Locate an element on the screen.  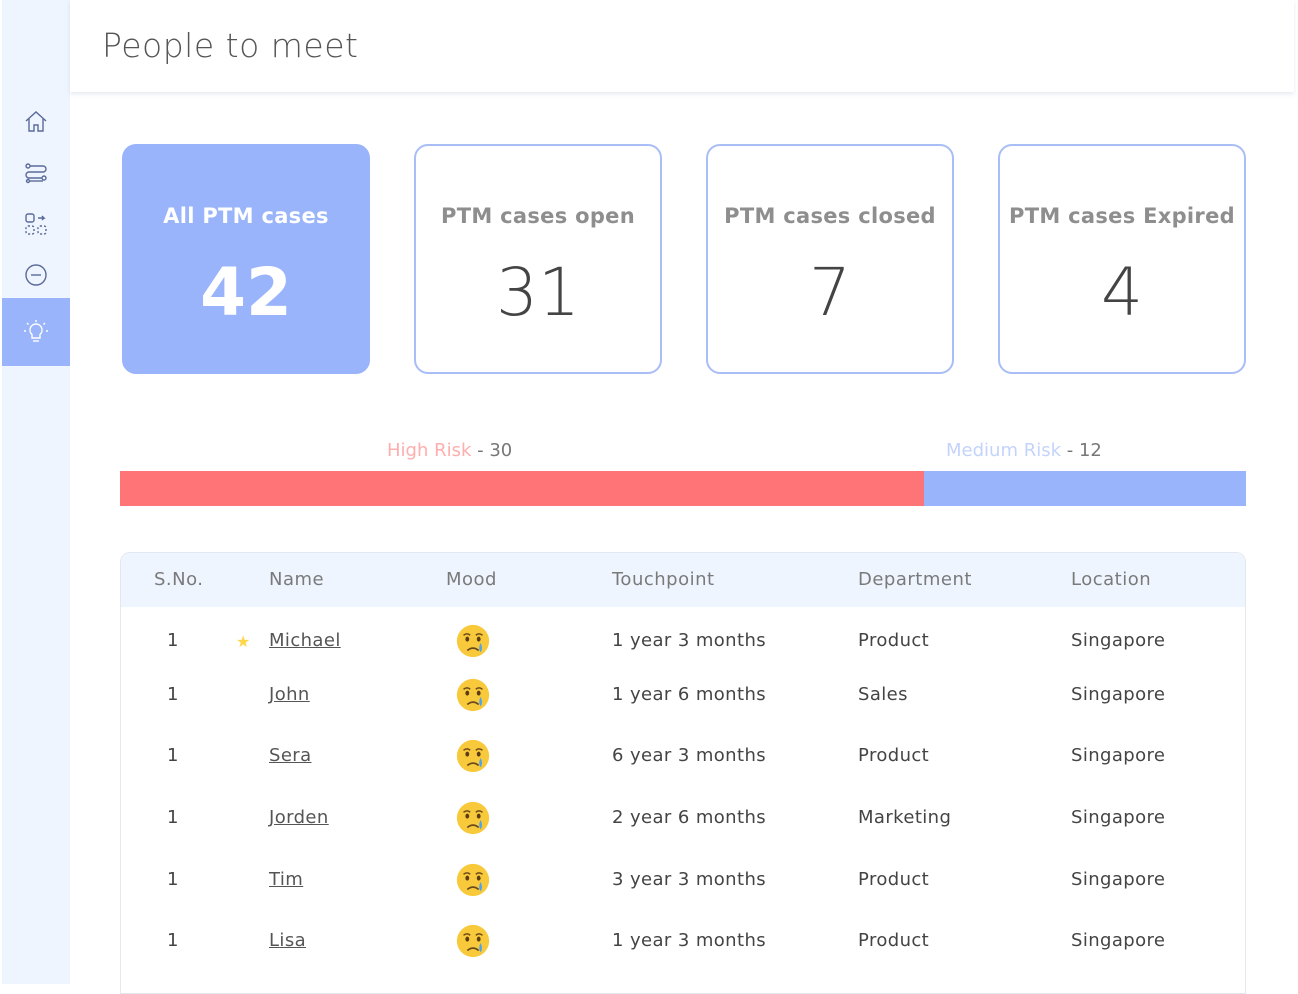
stat-card-closed: PTM cases closed 7 is located at coordinates (830, 259).